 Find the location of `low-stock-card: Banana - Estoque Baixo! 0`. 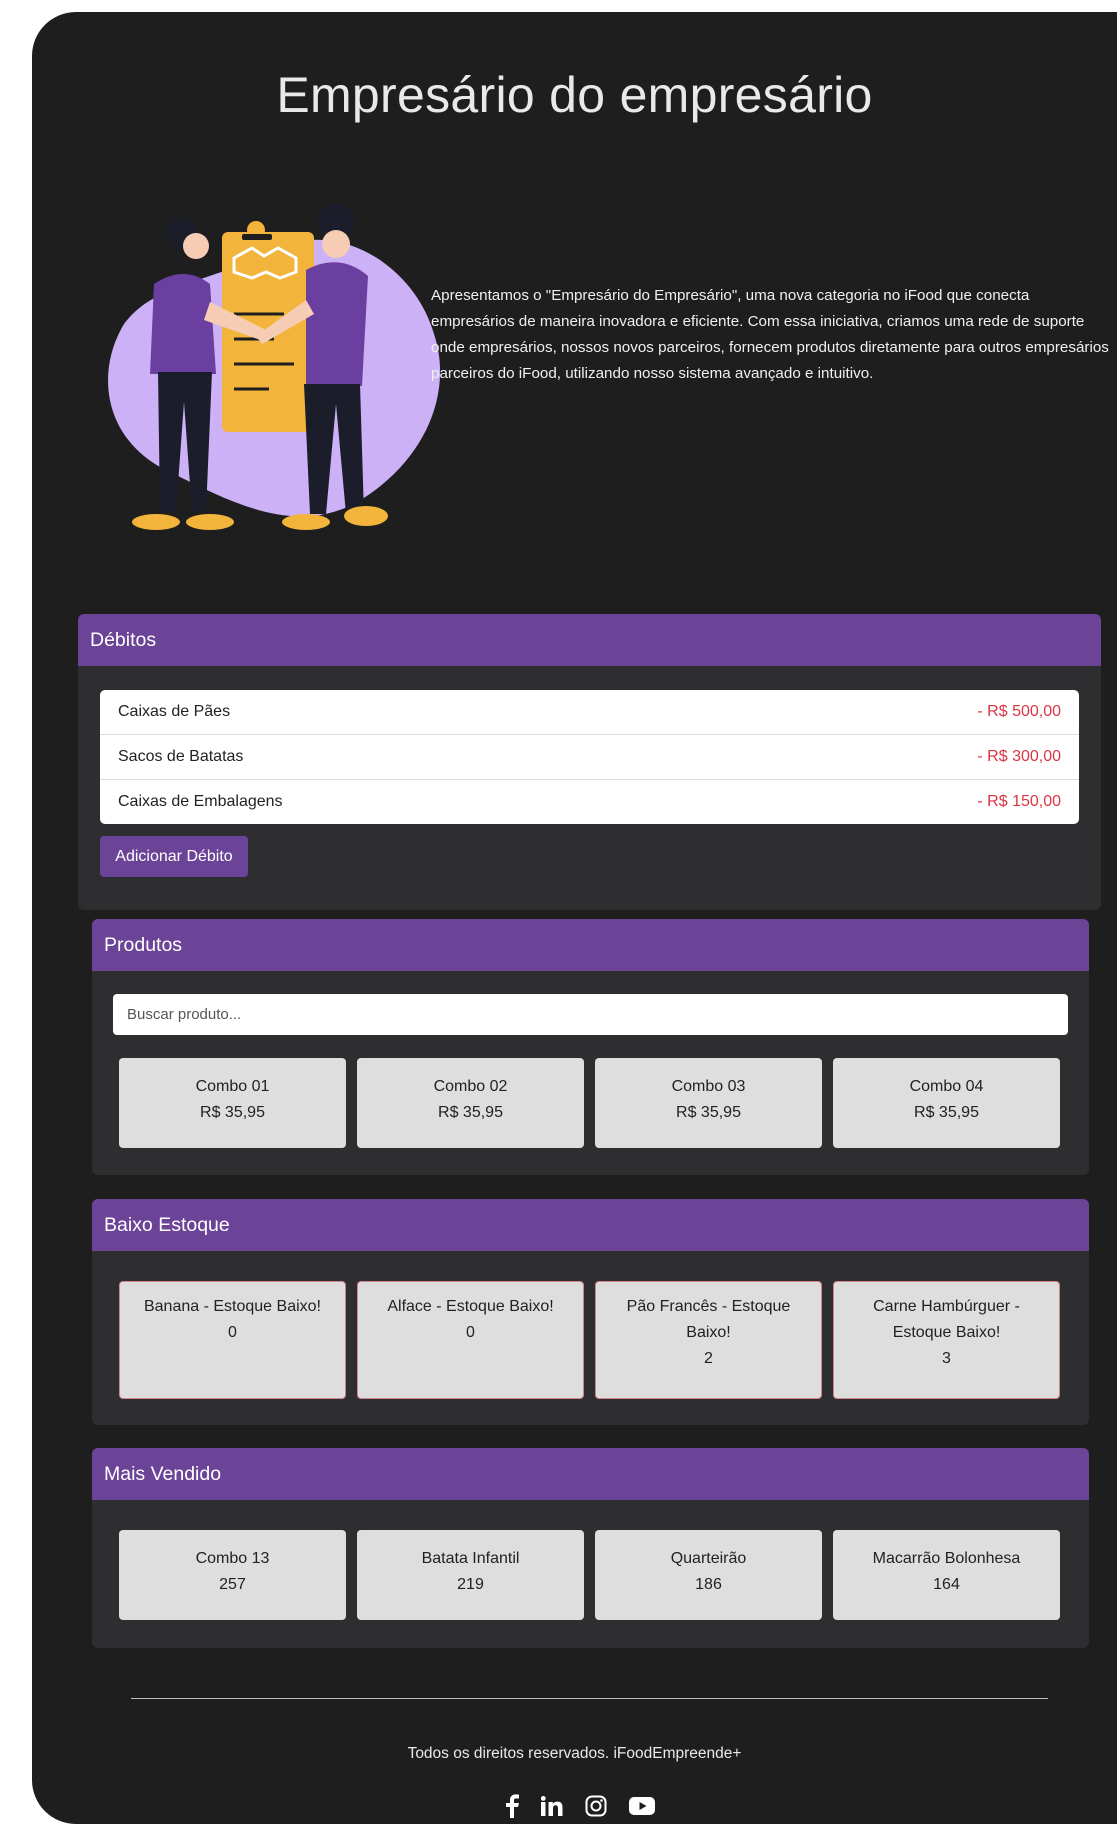

low-stock-card: Banana - Estoque Baixo! 0 is located at coordinates (232, 1340).